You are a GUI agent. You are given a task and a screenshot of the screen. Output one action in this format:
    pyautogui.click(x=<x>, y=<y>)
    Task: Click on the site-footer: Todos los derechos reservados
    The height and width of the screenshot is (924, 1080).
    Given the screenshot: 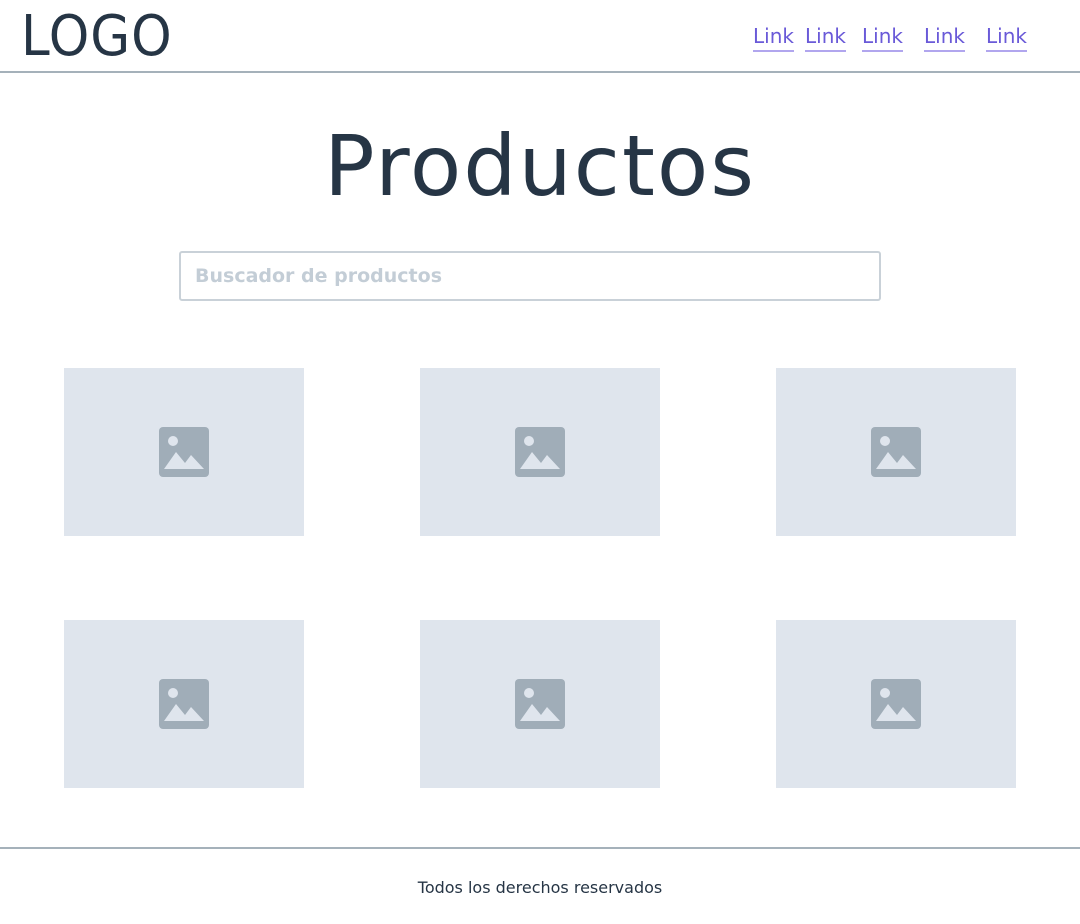 What is the action you would take?
    pyautogui.click(x=540, y=885)
    